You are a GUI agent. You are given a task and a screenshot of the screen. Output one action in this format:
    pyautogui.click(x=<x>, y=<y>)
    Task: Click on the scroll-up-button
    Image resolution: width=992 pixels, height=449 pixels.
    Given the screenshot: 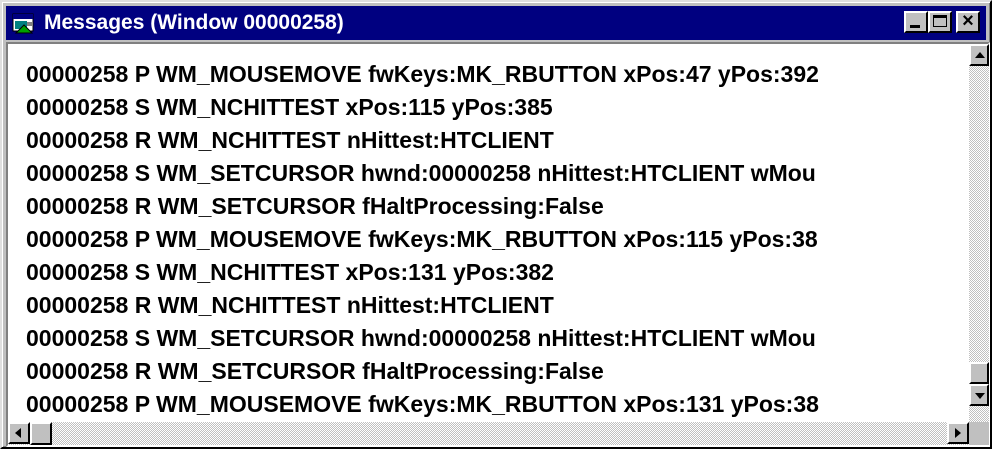 What is the action you would take?
    pyautogui.click(x=979, y=55)
    